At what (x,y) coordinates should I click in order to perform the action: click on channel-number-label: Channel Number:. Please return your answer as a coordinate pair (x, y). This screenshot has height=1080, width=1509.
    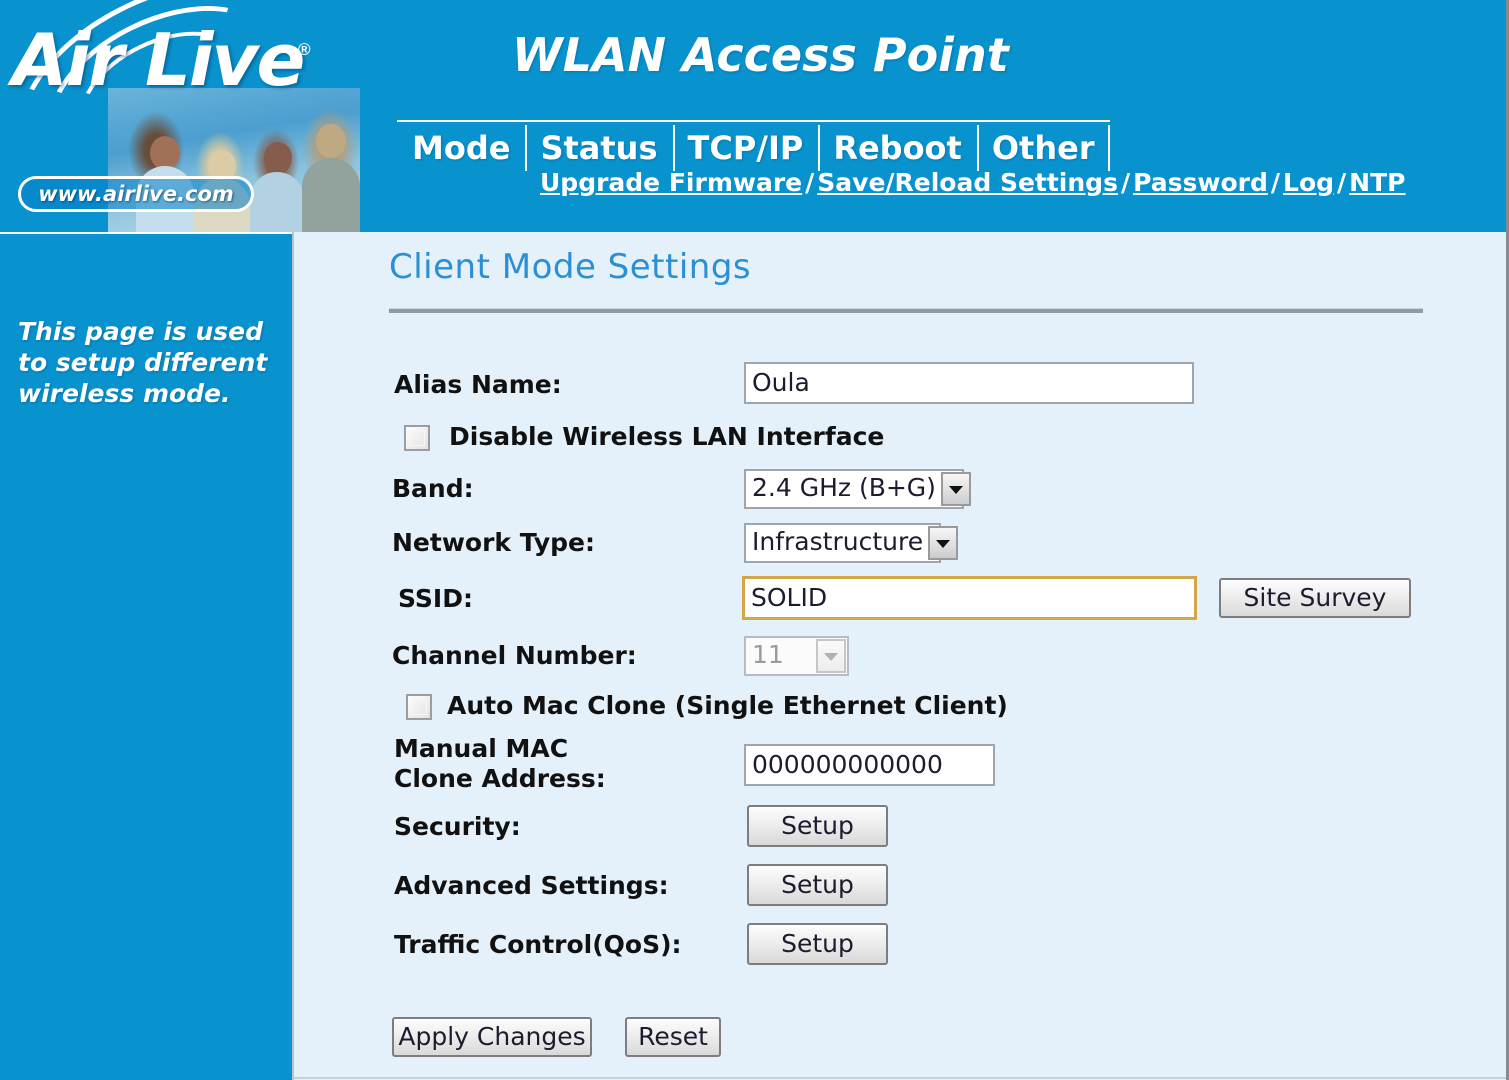
    Looking at the image, I should click on (514, 655).